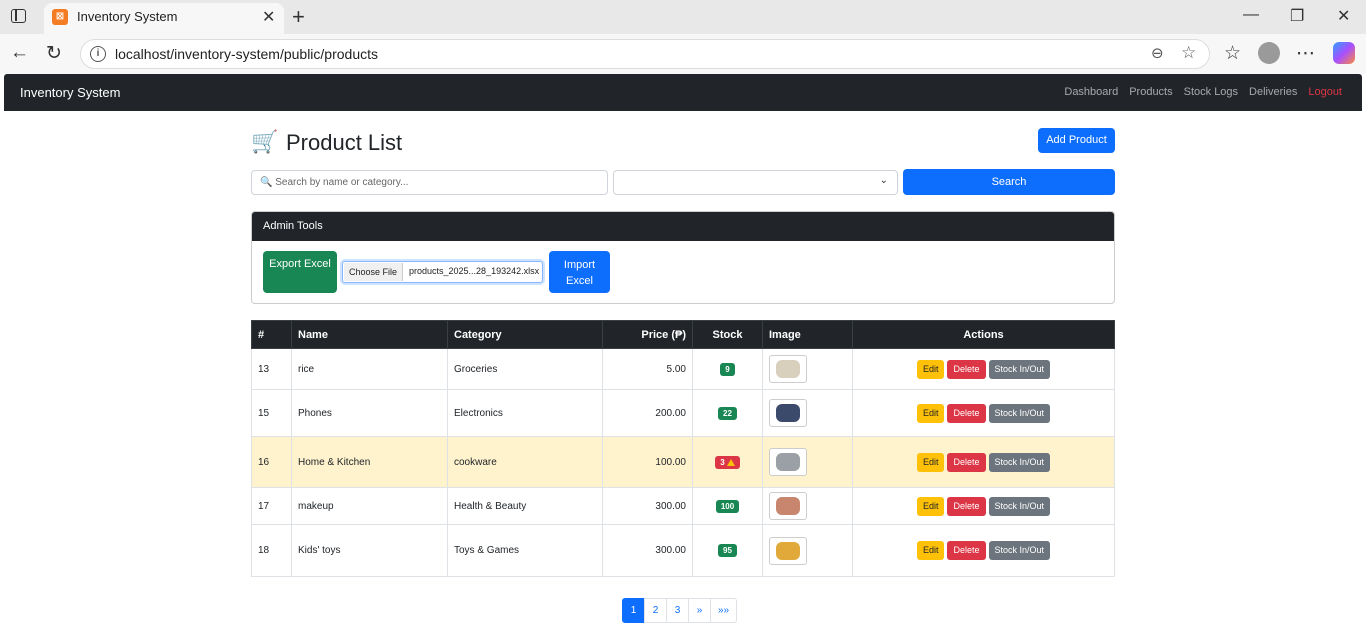  I want to click on cell-id: 18, so click(271, 550).